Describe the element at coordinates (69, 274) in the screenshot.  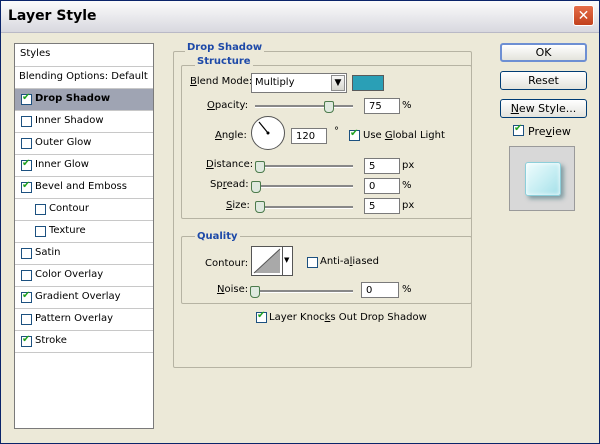
I see `style-item-label: Color Overlay` at that location.